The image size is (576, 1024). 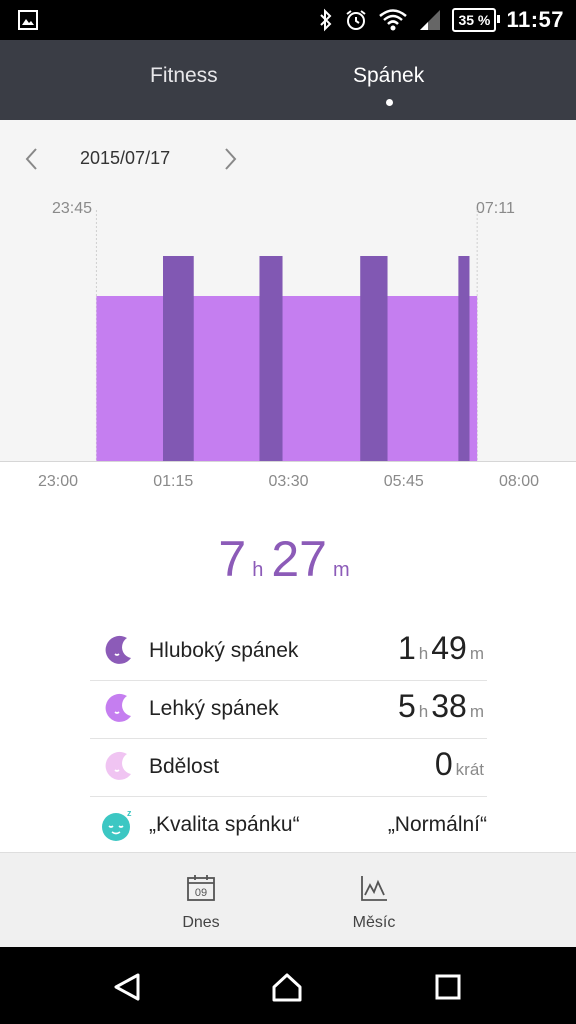 I want to click on stat-value: 0 krát, so click(x=461, y=764).